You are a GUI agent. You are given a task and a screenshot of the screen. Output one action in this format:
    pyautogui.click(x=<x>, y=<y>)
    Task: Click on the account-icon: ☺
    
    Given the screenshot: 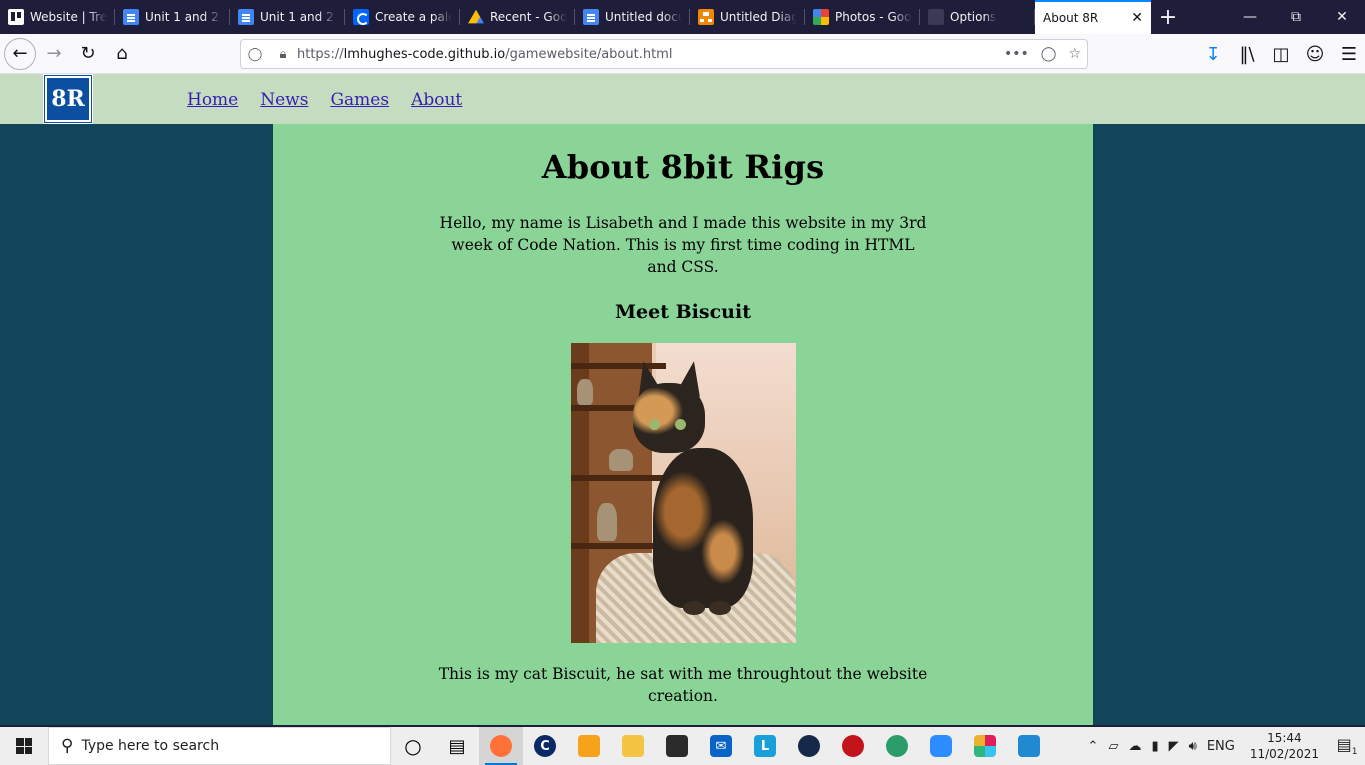 What is the action you would take?
    pyautogui.click(x=1315, y=54)
    